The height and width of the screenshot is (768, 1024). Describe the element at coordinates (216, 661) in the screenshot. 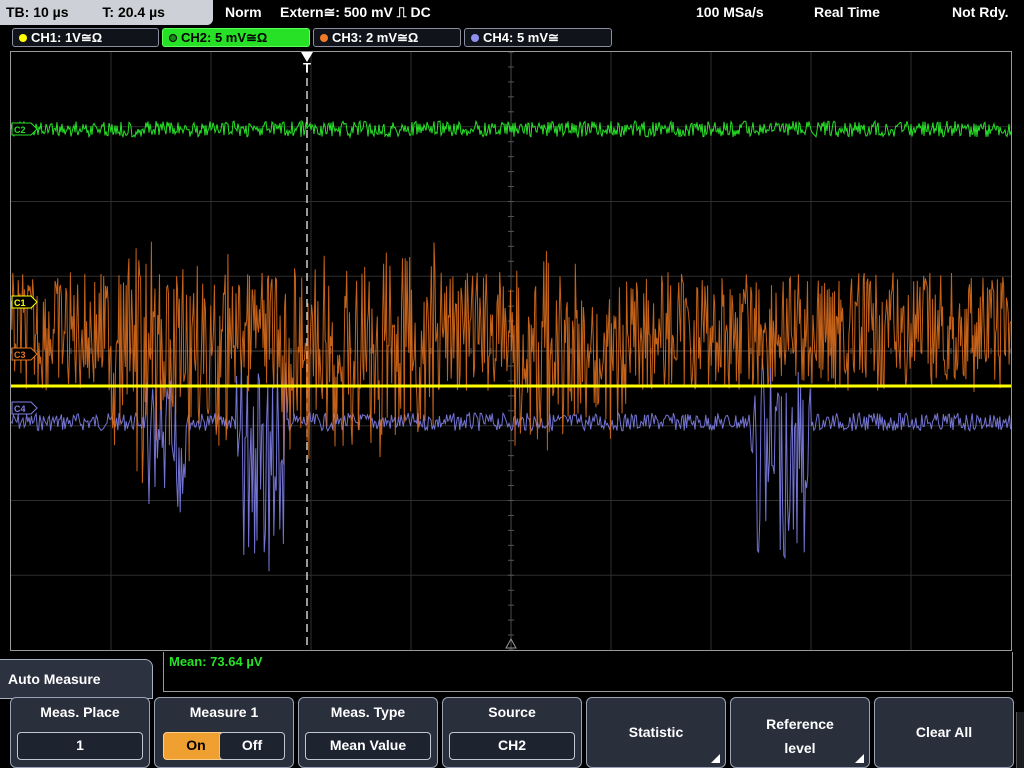

I see `measurement-result: Mean: 73.64 µV` at that location.